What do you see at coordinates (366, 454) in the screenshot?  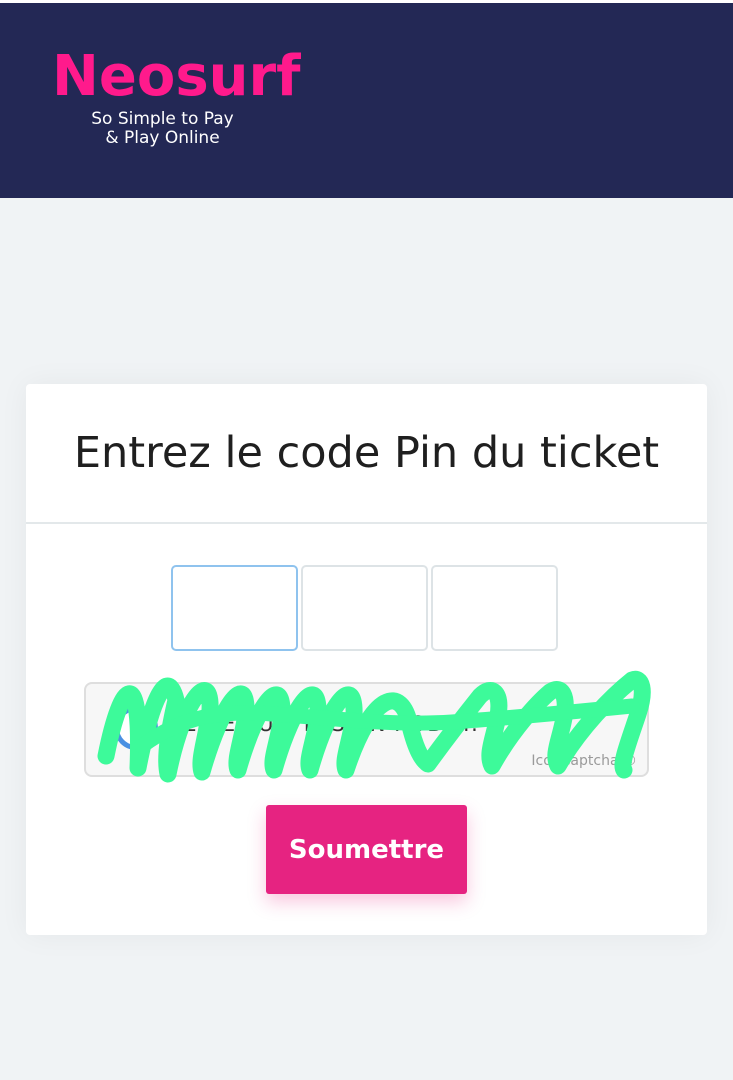 I see `card-title: Entrez le code Pin du ticket` at bounding box center [366, 454].